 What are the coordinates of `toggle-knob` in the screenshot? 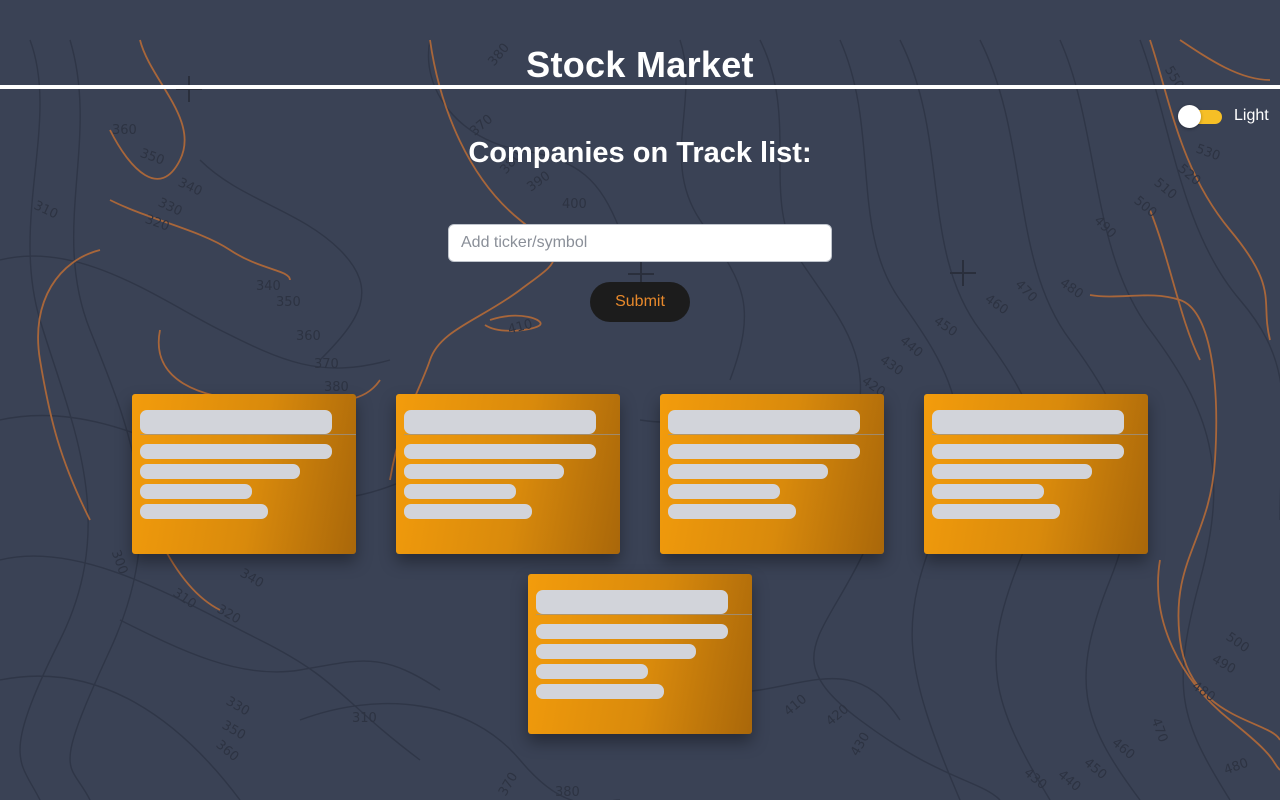 It's located at (1189, 116).